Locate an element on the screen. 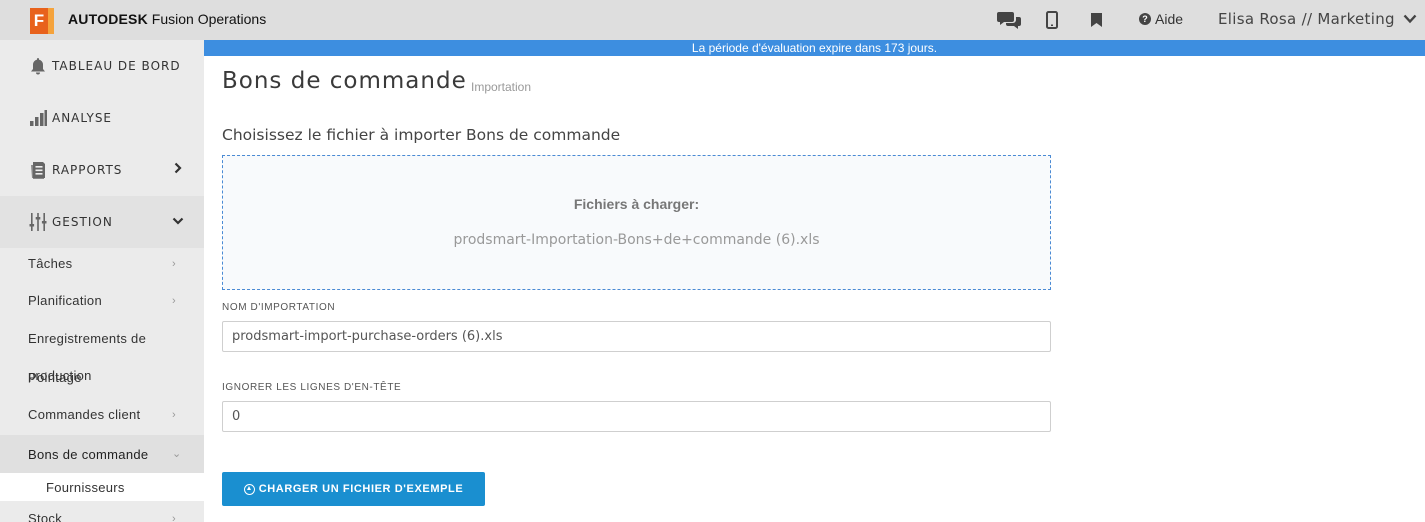 This screenshot has height=522, width=1425. sidebar-sub-planification: Planification › is located at coordinates (102, 302).